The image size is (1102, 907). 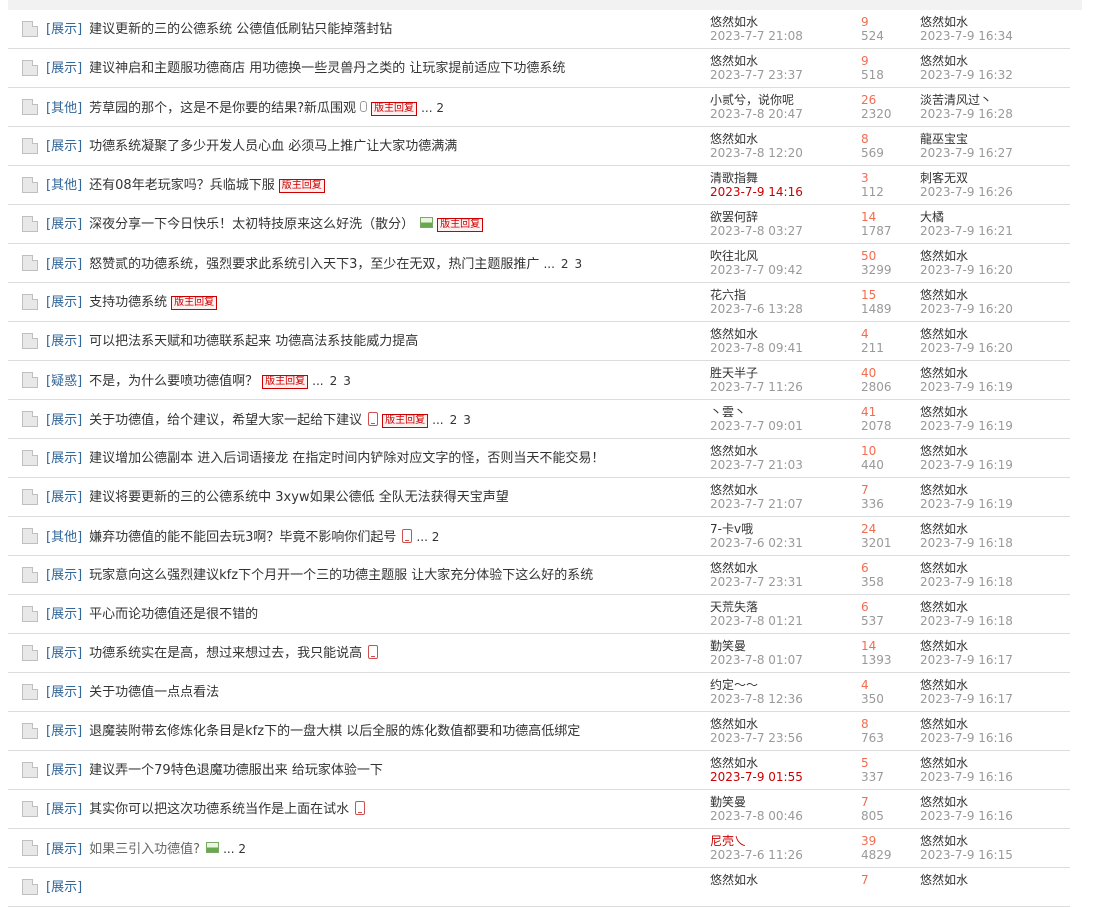 I want to click on thread-title-link: 其实你可以把这次功德系统当作是上面在试水, so click(x=219, y=809).